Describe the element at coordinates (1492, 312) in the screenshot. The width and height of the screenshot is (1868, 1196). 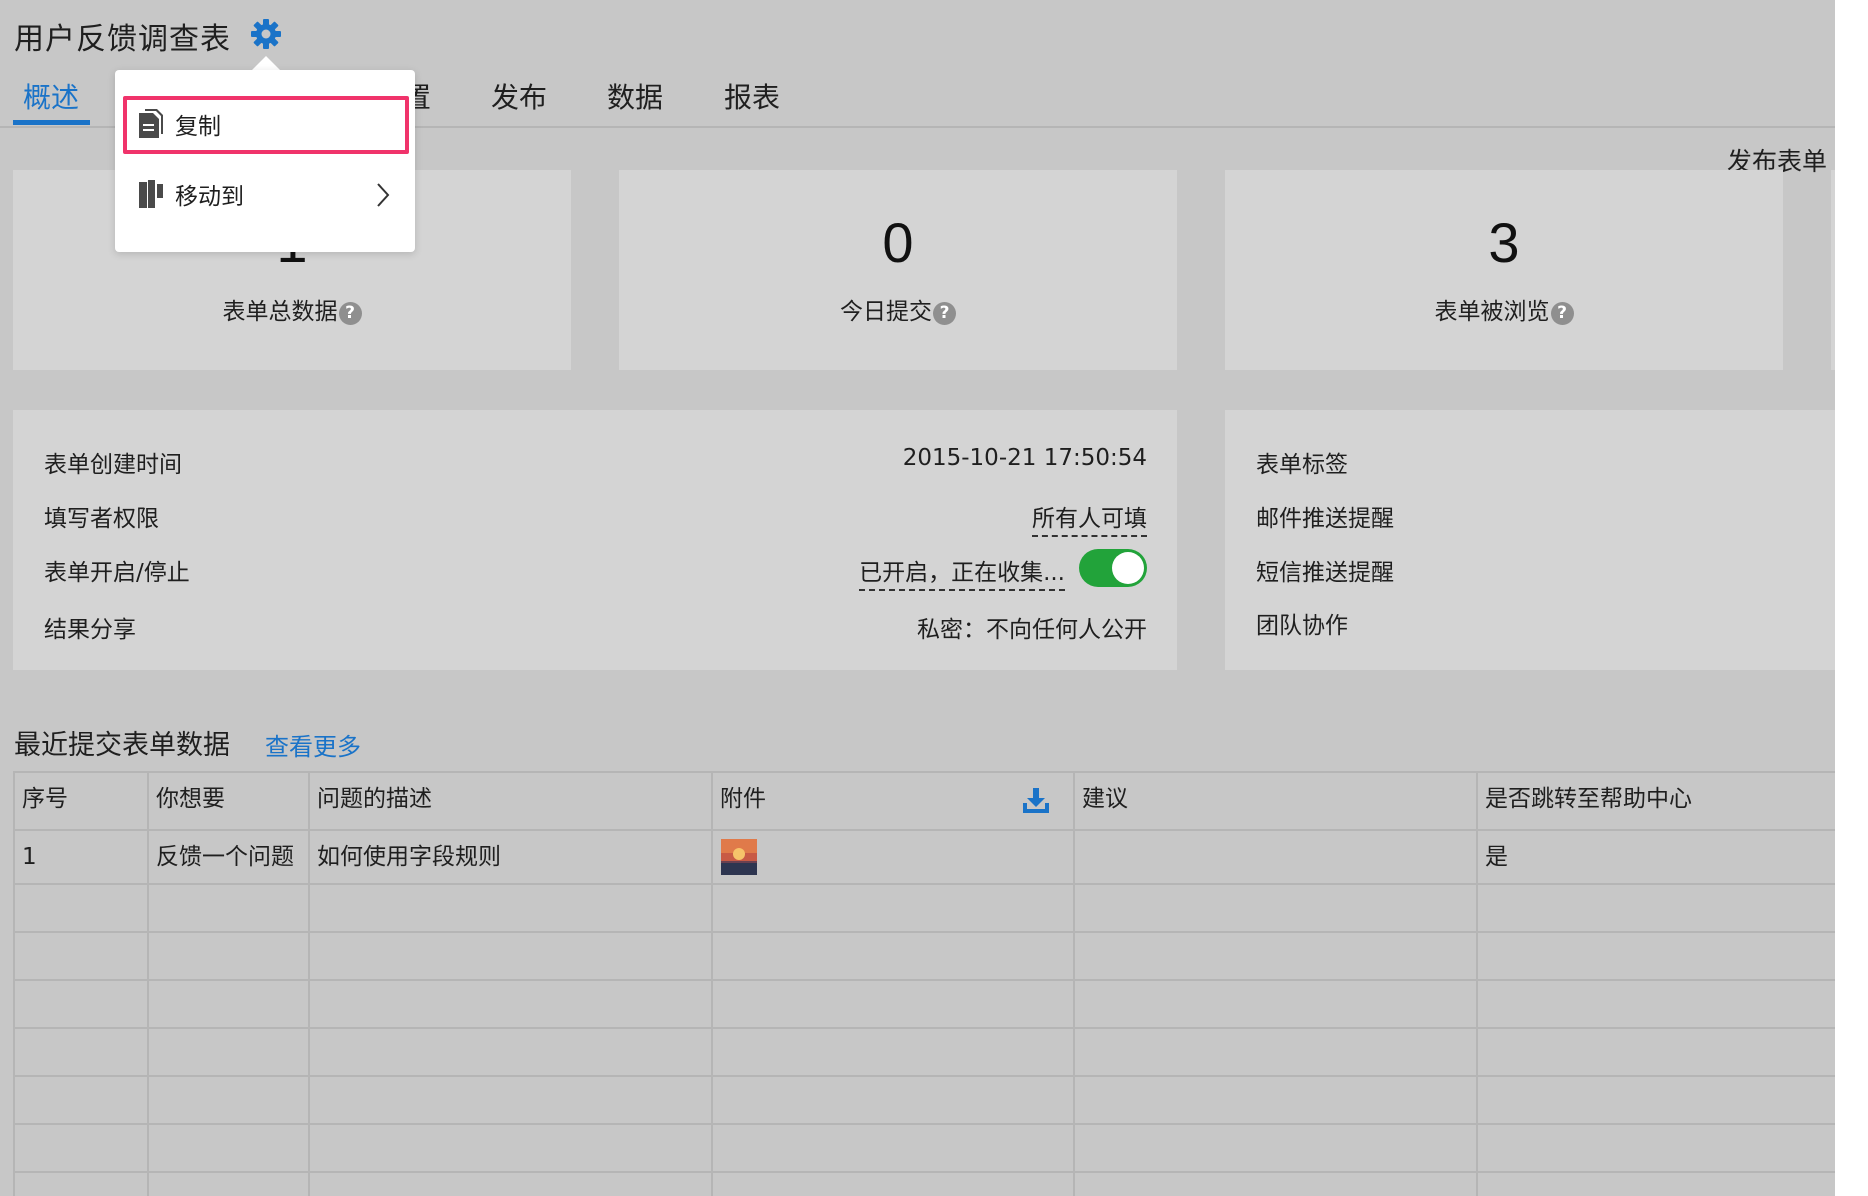
I see `stat-label-text: 表单被浏览` at that location.